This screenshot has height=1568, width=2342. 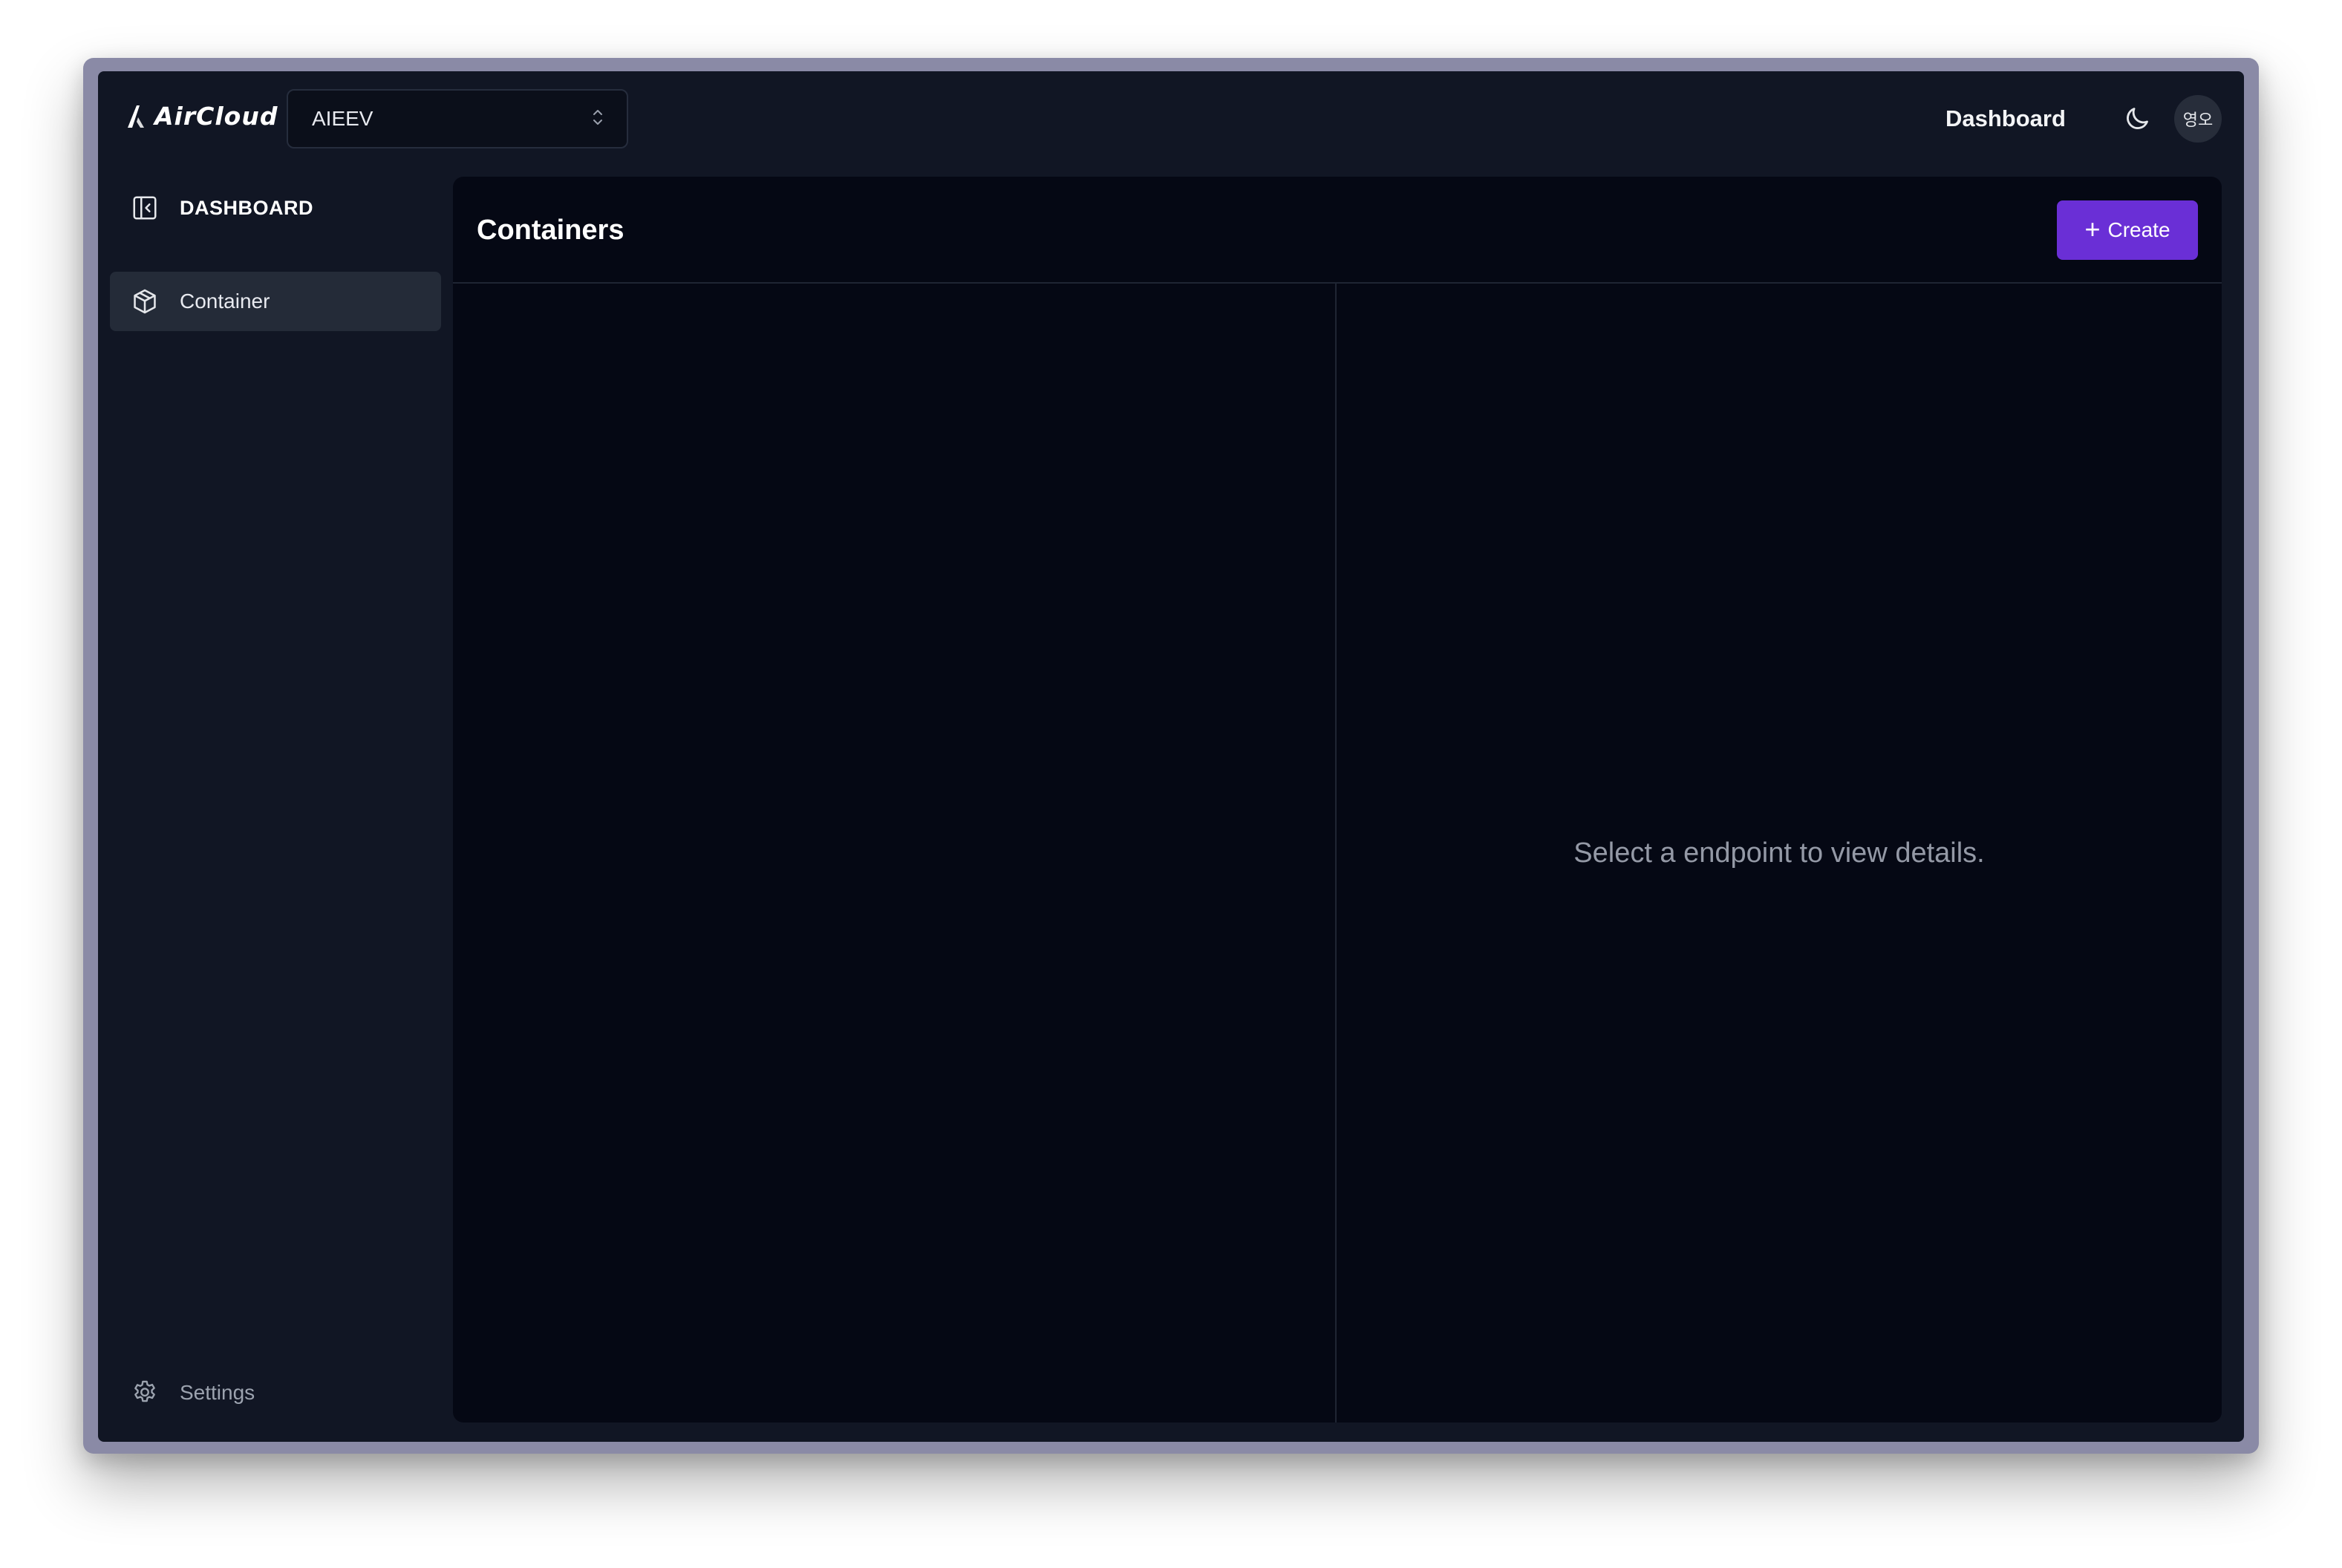 I want to click on plus-icon: +, so click(x=2092, y=228).